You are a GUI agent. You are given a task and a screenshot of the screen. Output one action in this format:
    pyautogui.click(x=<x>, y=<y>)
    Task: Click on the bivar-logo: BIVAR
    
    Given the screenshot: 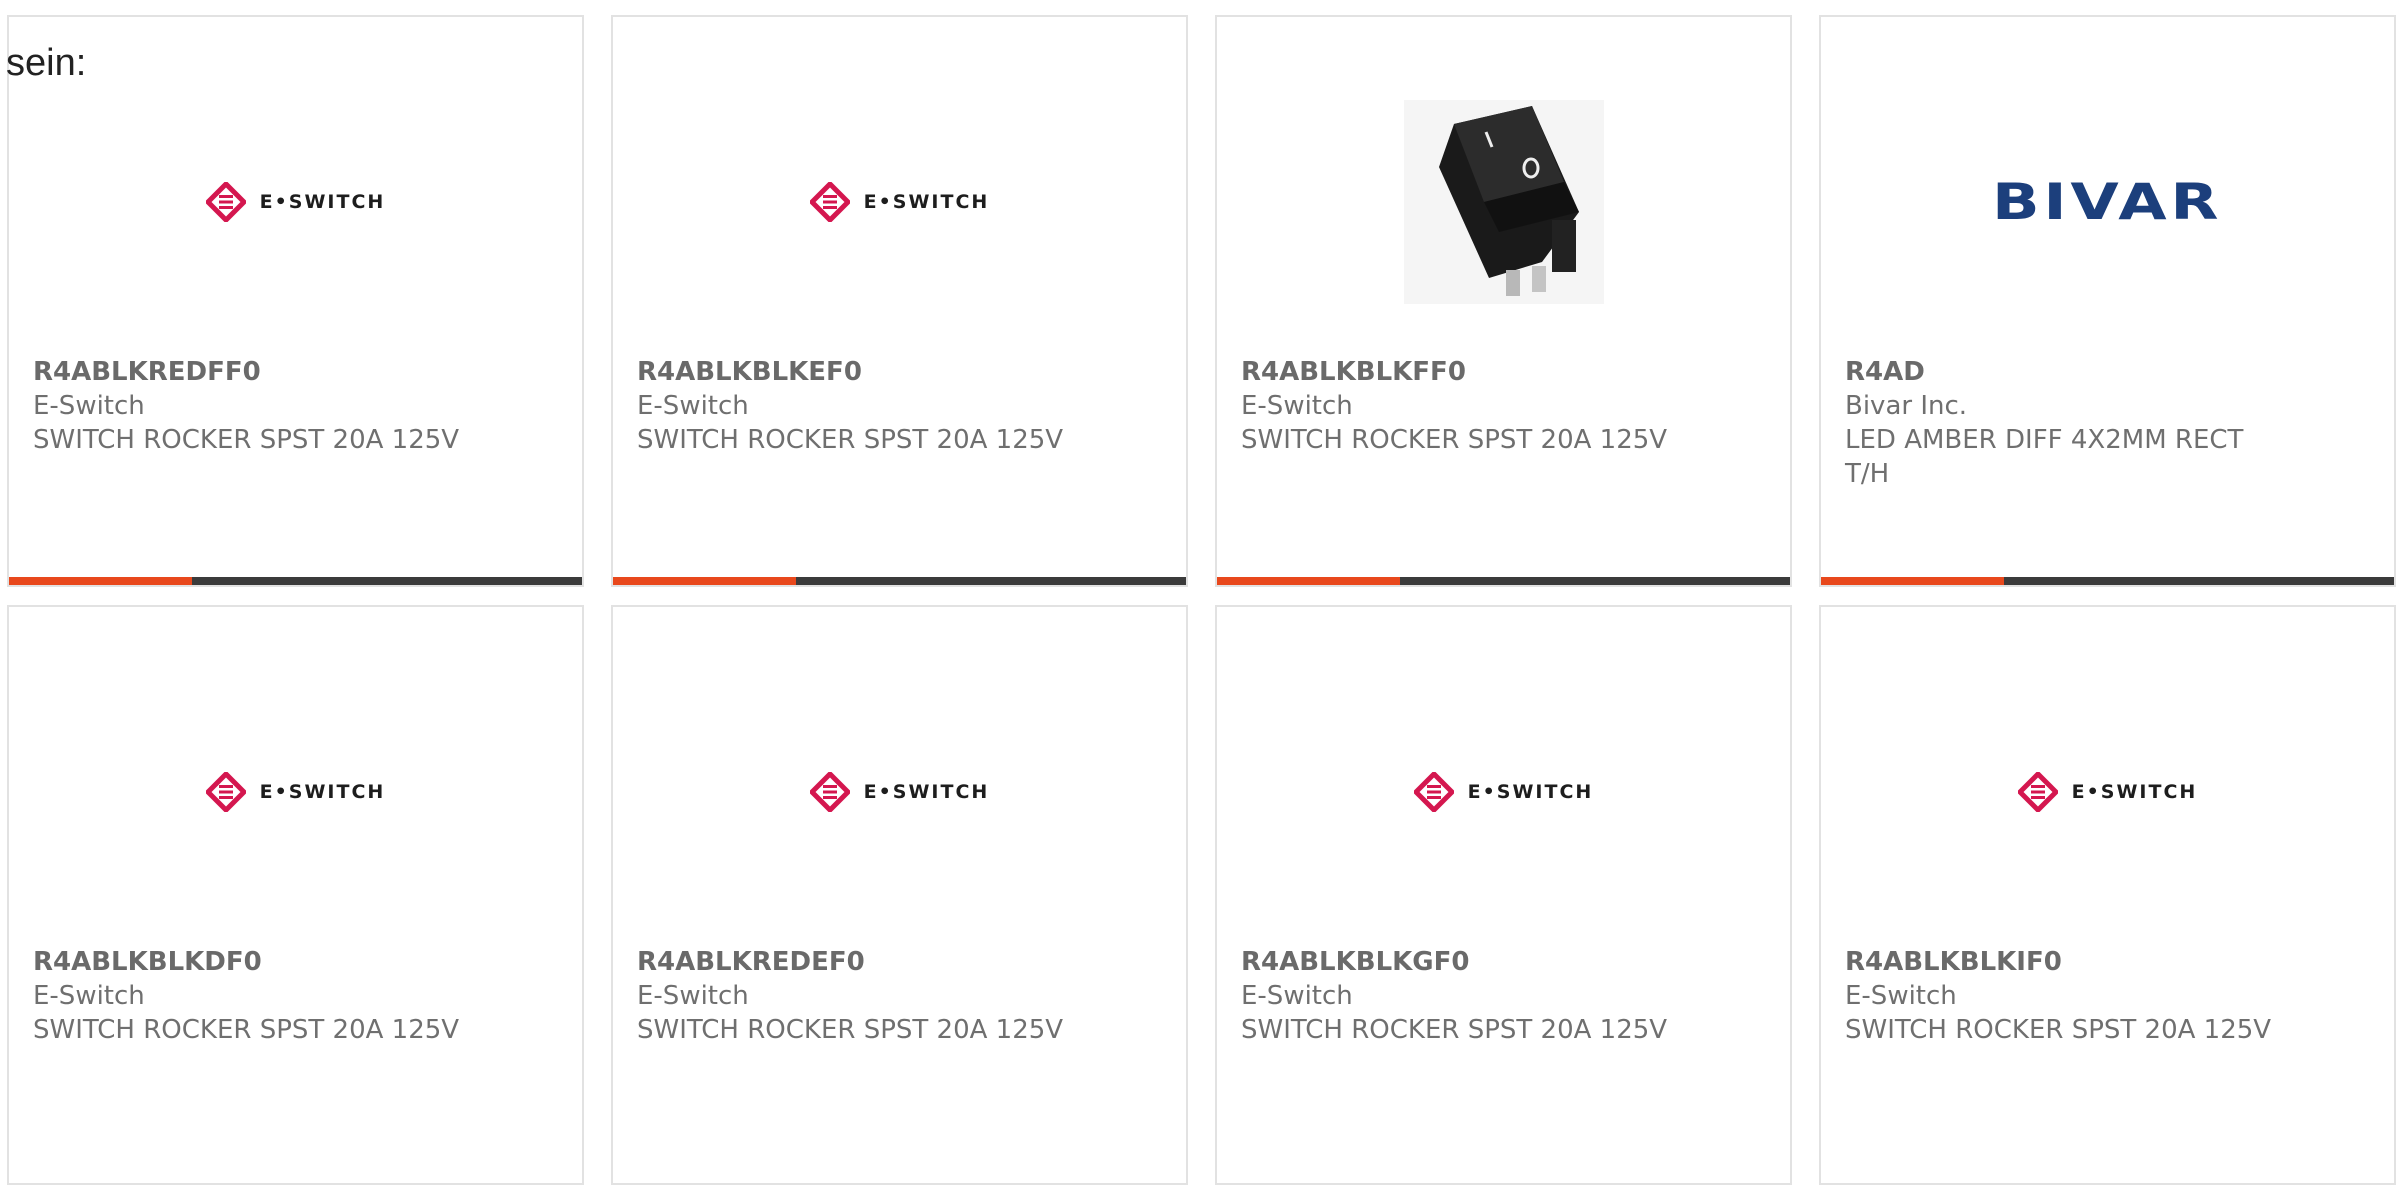 What is the action you would take?
    pyautogui.click(x=2107, y=202)
    